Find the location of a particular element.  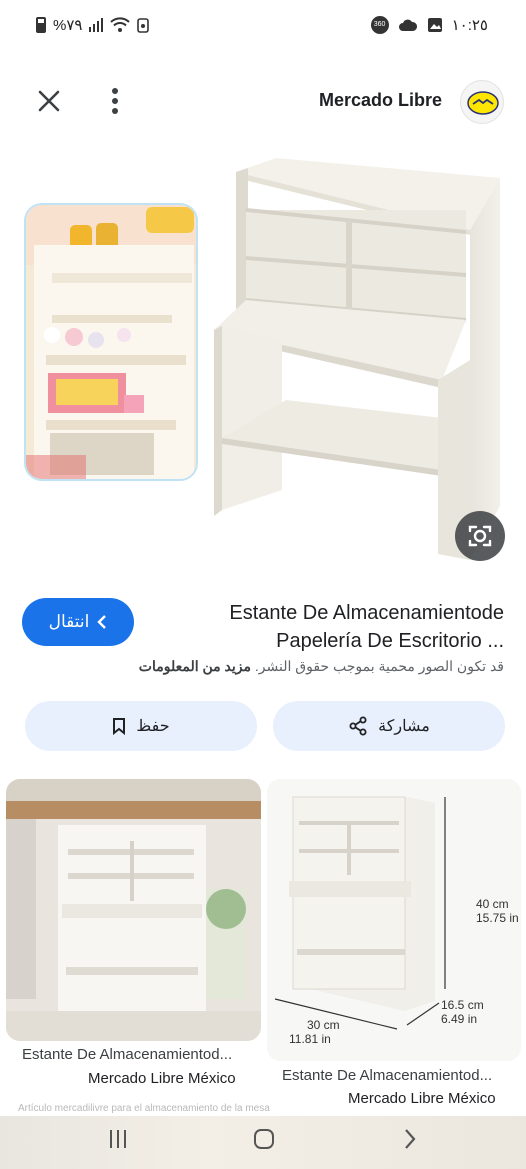

related-source-2: Mercado Libre México is located at coordinates (422, 1098).